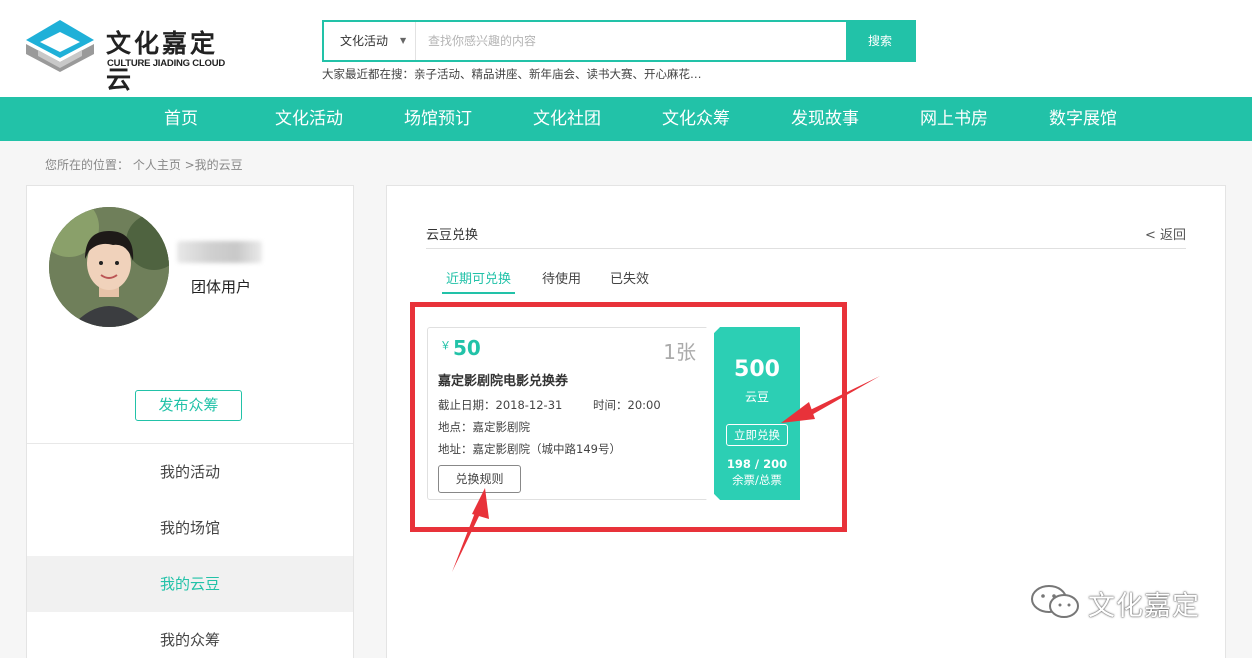  Describe the element at coordinates (479, 281) in the screenshot. I see `tab-redeemable: 近期可兑换` at that location.